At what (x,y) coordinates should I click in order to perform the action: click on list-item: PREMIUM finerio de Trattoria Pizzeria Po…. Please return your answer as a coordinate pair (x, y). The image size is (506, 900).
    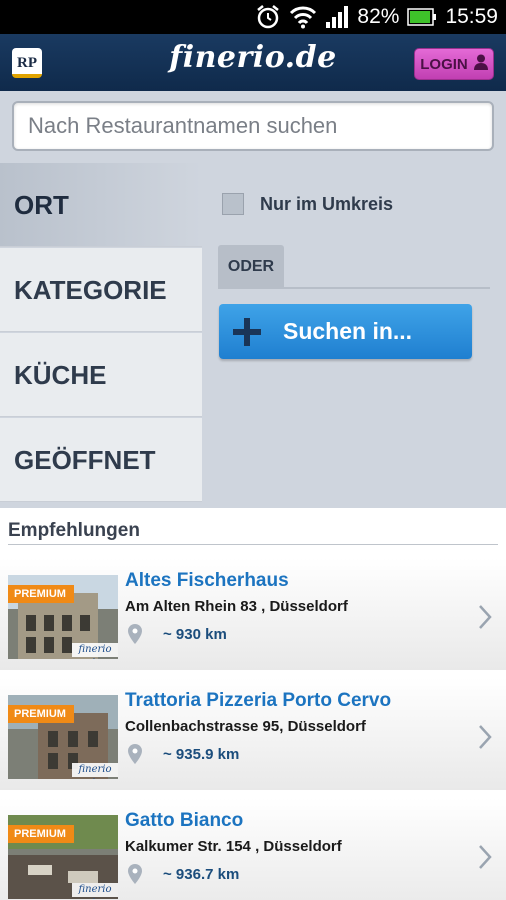
    Looking at the image, I should click on (253, 734).